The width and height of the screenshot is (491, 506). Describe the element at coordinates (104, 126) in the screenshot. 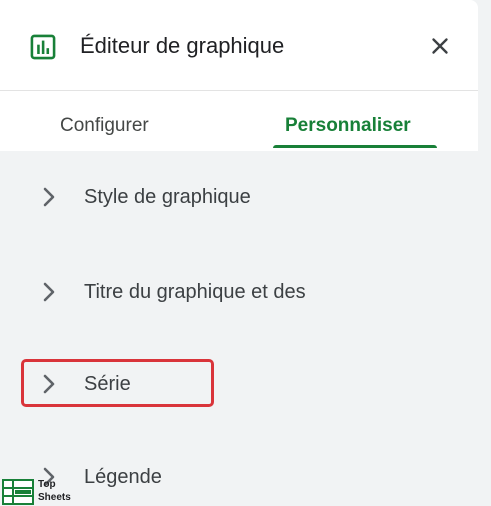

I see `tab-configure: Configurer` at that location.